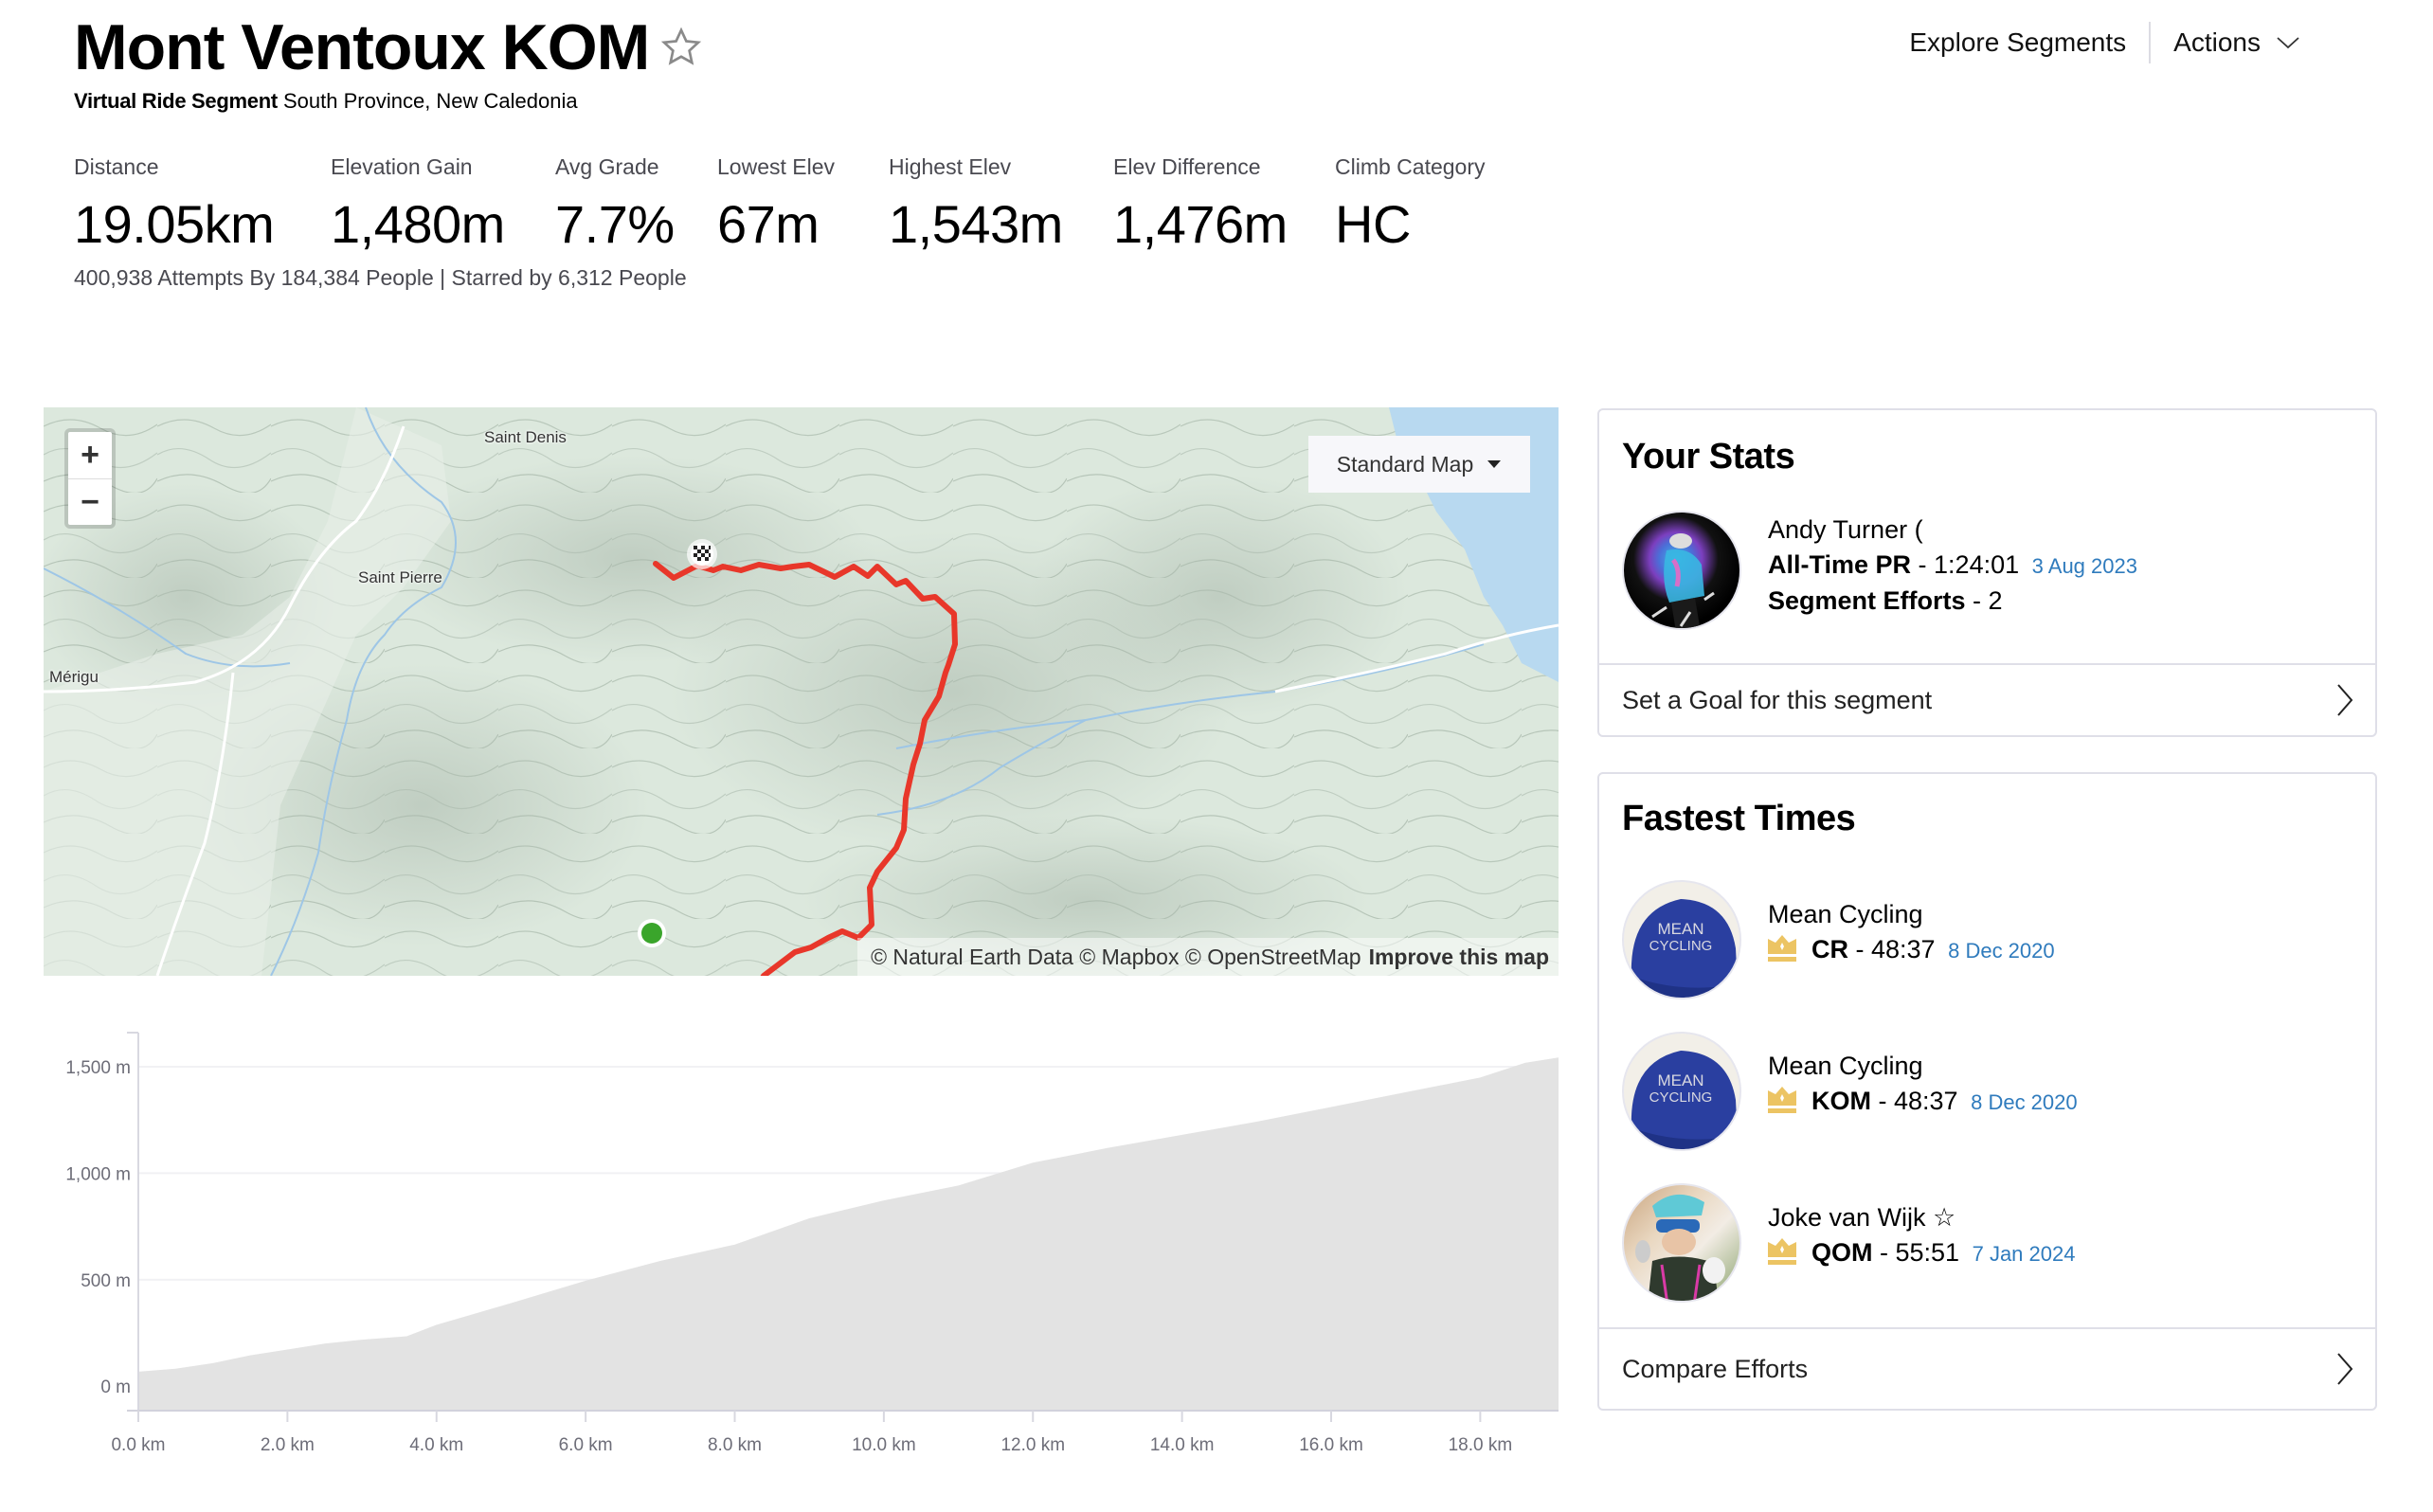 The width and height of the screenshot is (2433, 1512). I want to click on leader-time: - 55:51, so click(1920, 1252).